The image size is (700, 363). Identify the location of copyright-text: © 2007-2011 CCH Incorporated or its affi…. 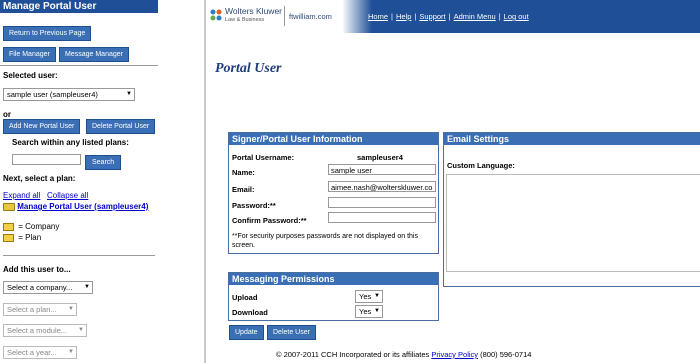
(353, 354).